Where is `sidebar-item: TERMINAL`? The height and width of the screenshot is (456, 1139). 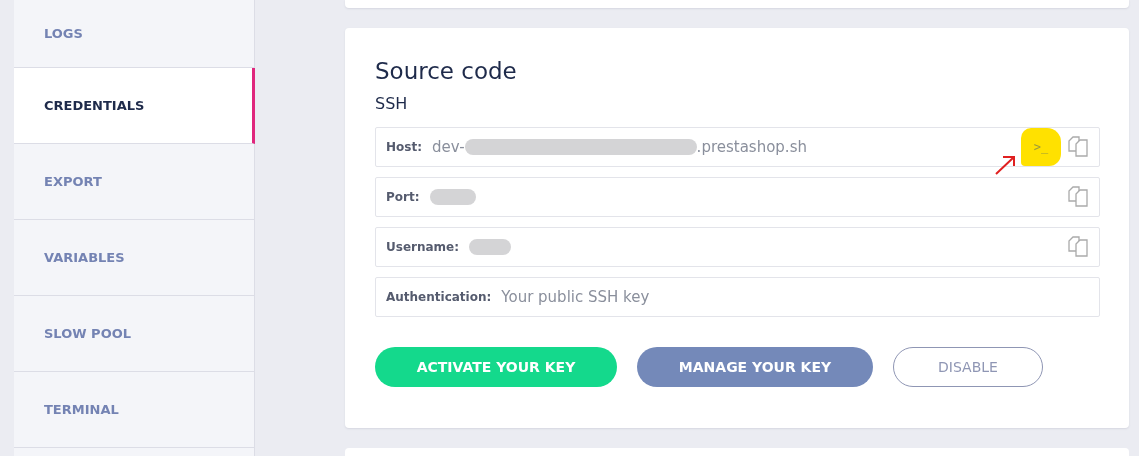
sidebar-item: TERMINAL is located at coordinates (134, 410).